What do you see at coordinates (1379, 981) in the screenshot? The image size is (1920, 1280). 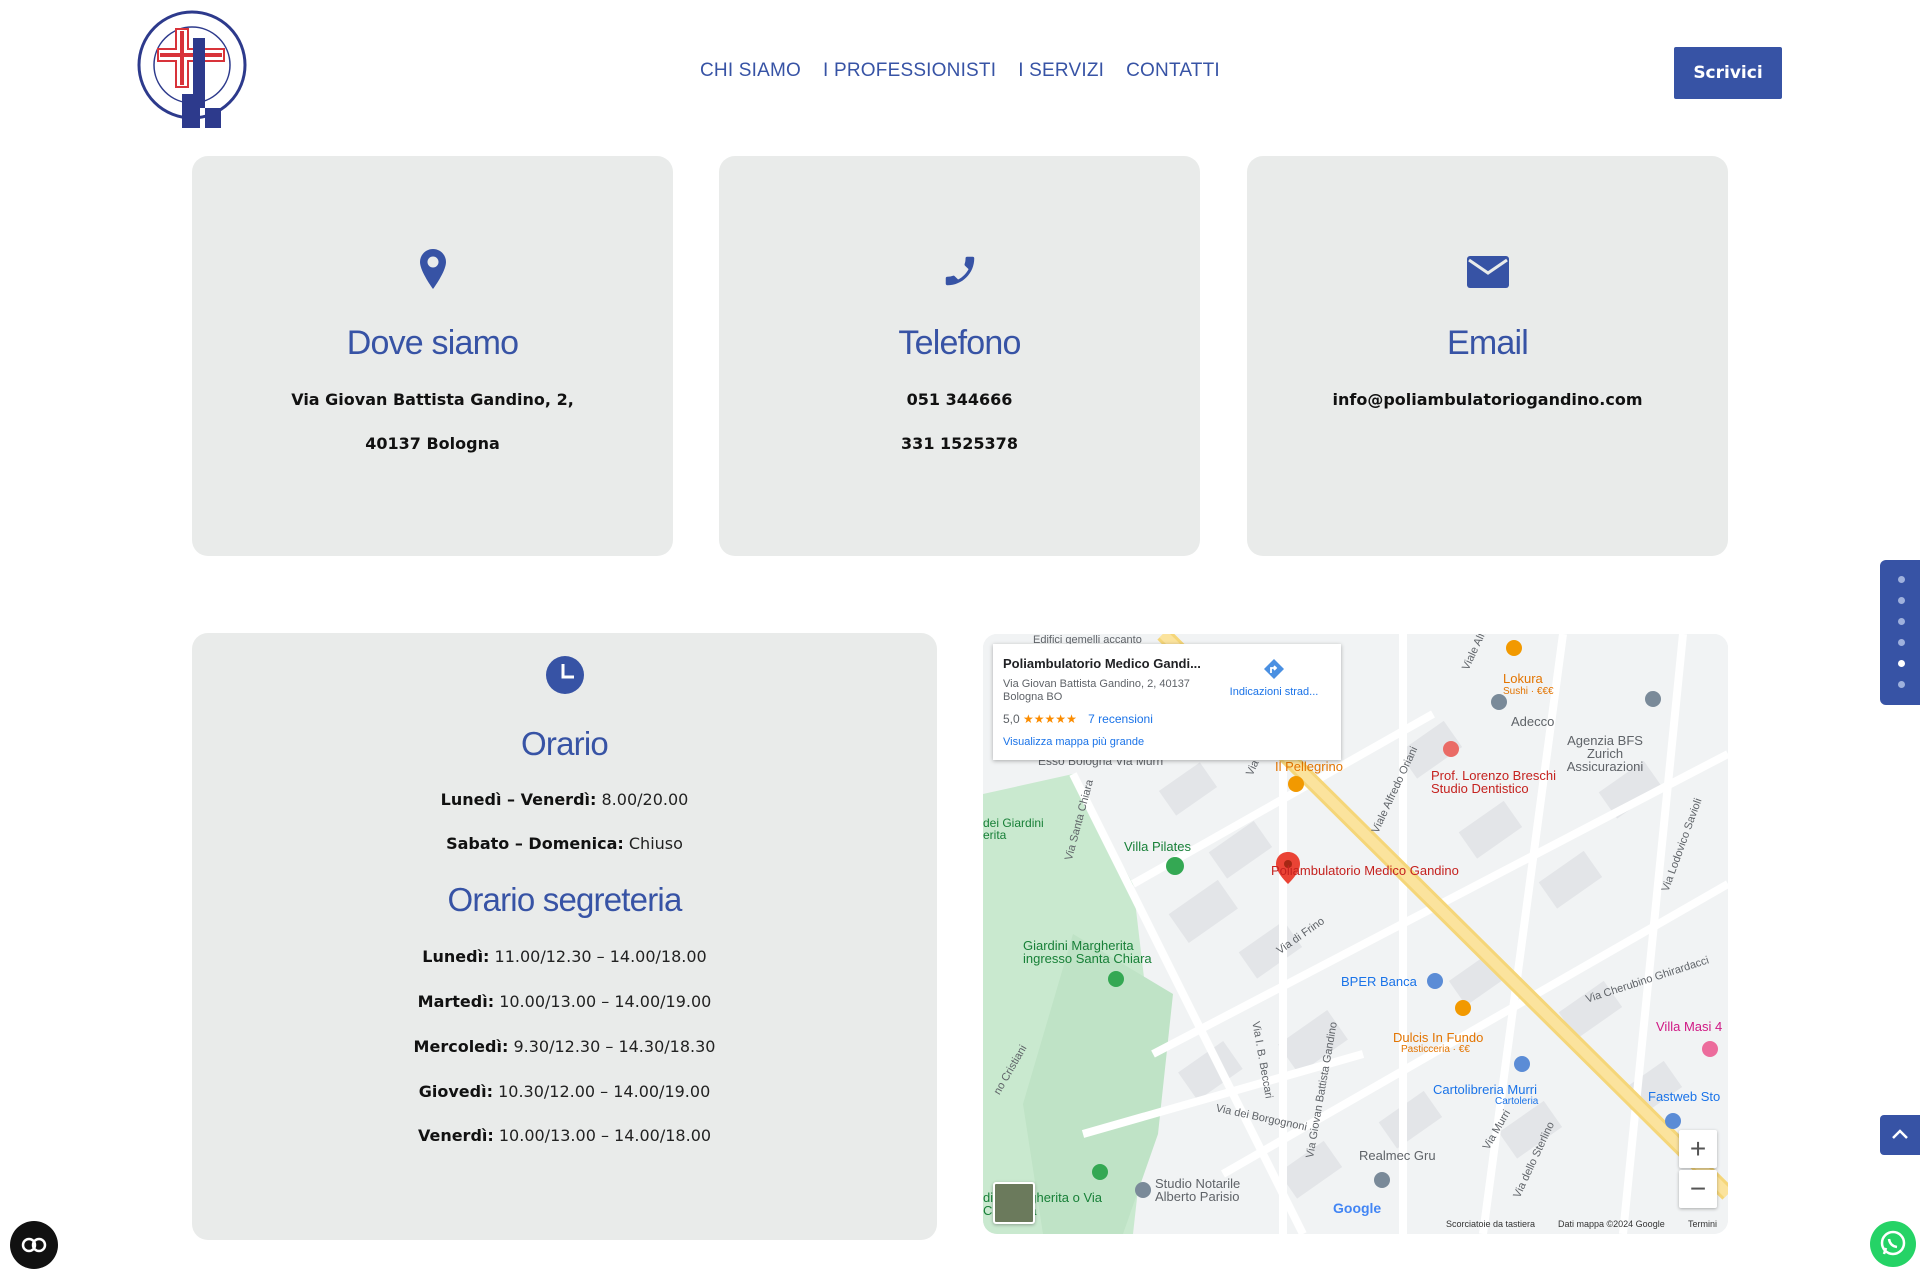 I see `map-label: BPER Banca` at bounding box center [1379, 981].